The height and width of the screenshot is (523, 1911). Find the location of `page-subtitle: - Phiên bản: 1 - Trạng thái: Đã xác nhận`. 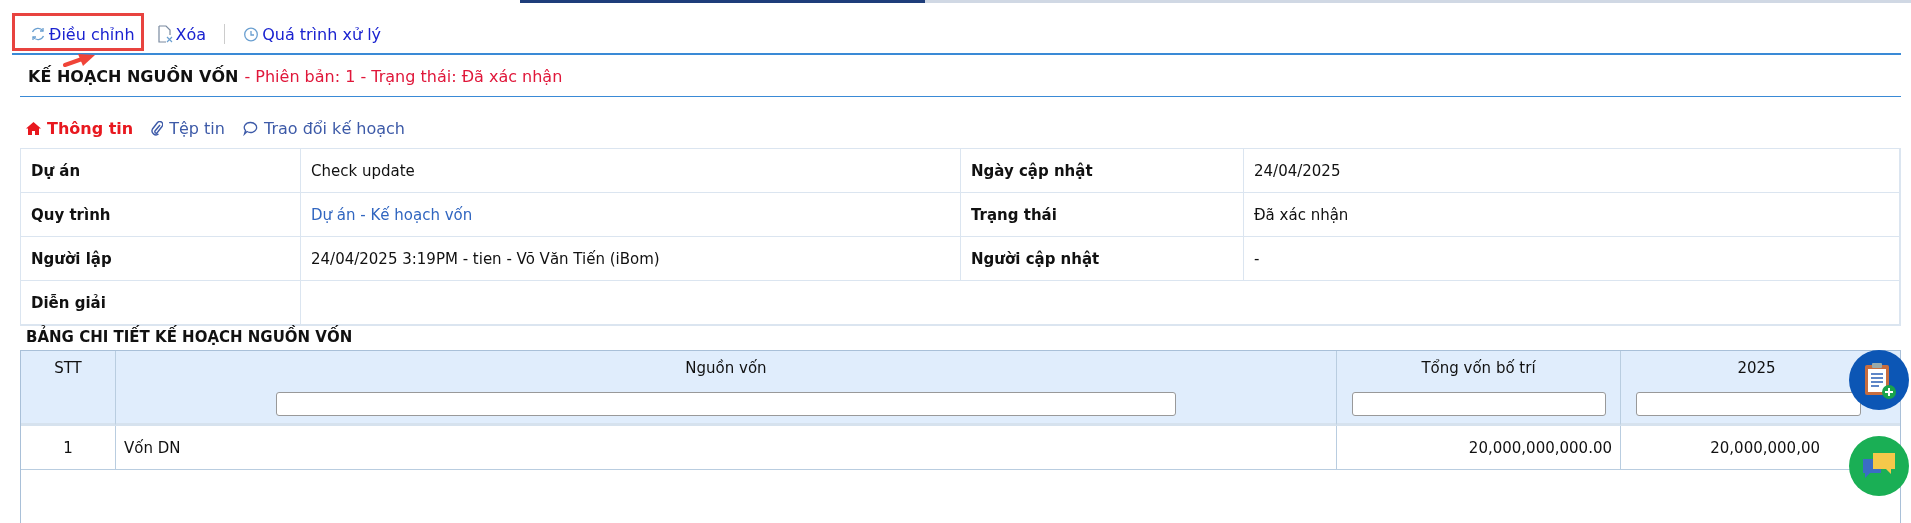

page-subtitle: - Phiên bản: 1 - Trạng thái: Đã xác nhận is located at coordinates (403, 76).